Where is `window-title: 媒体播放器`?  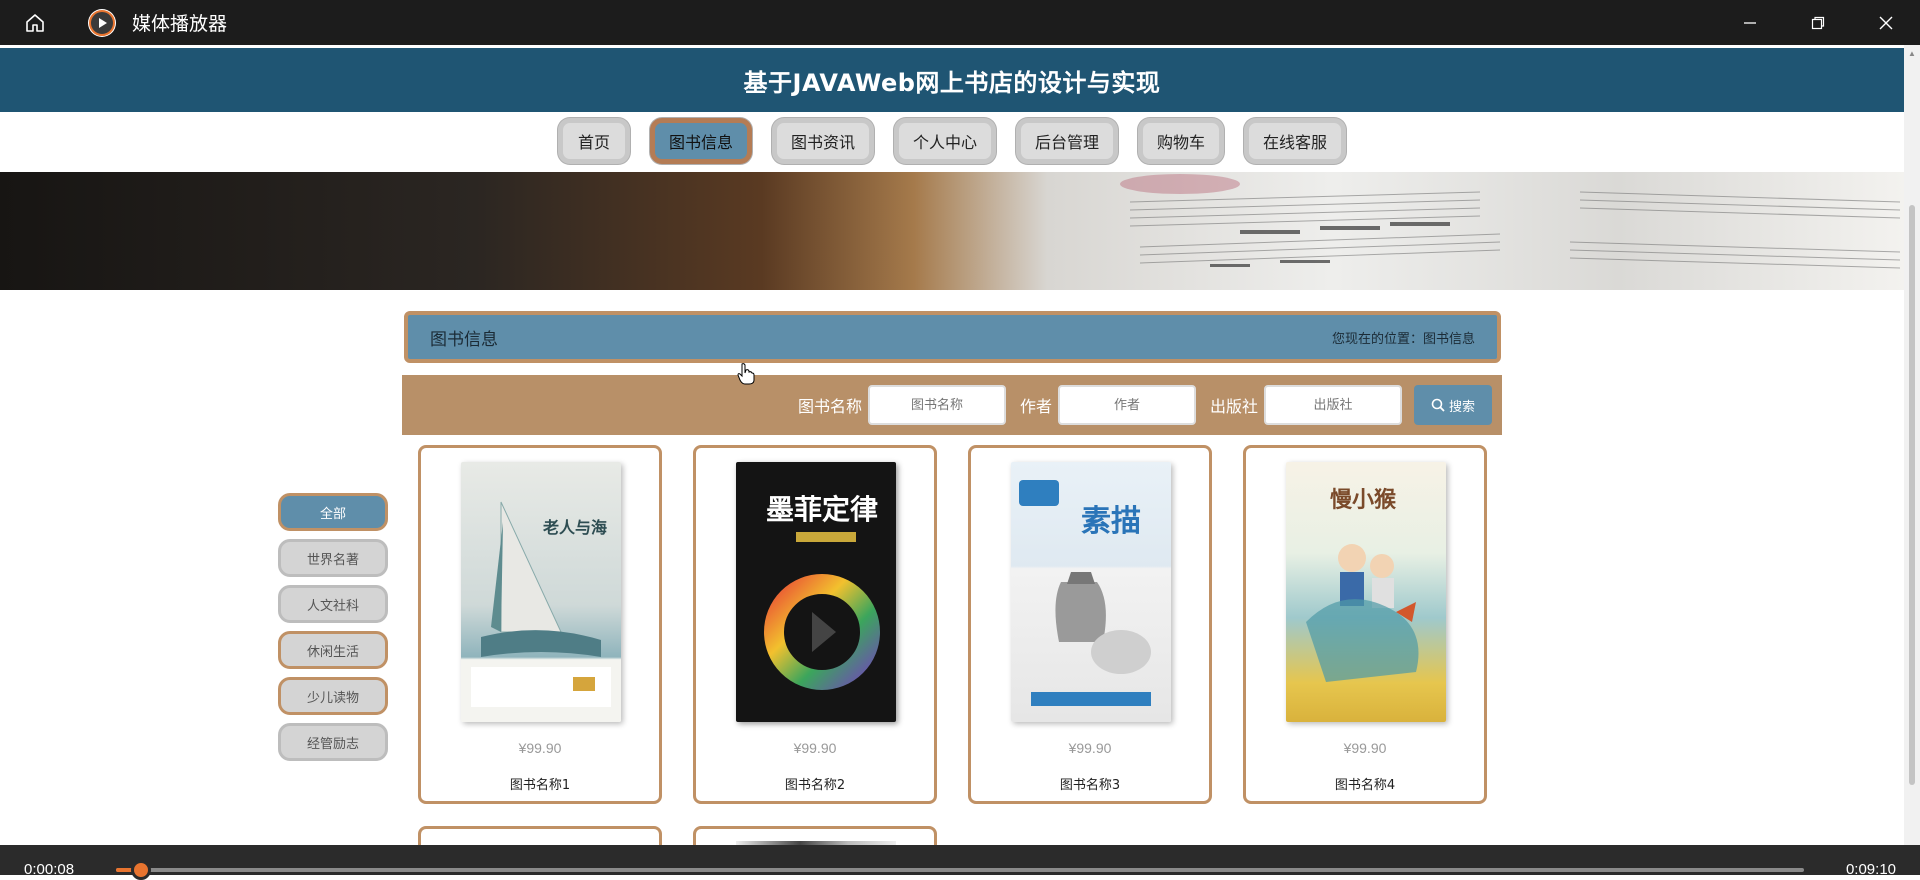
window-title: 媒体播放器 is located at coordinates (180, 24).